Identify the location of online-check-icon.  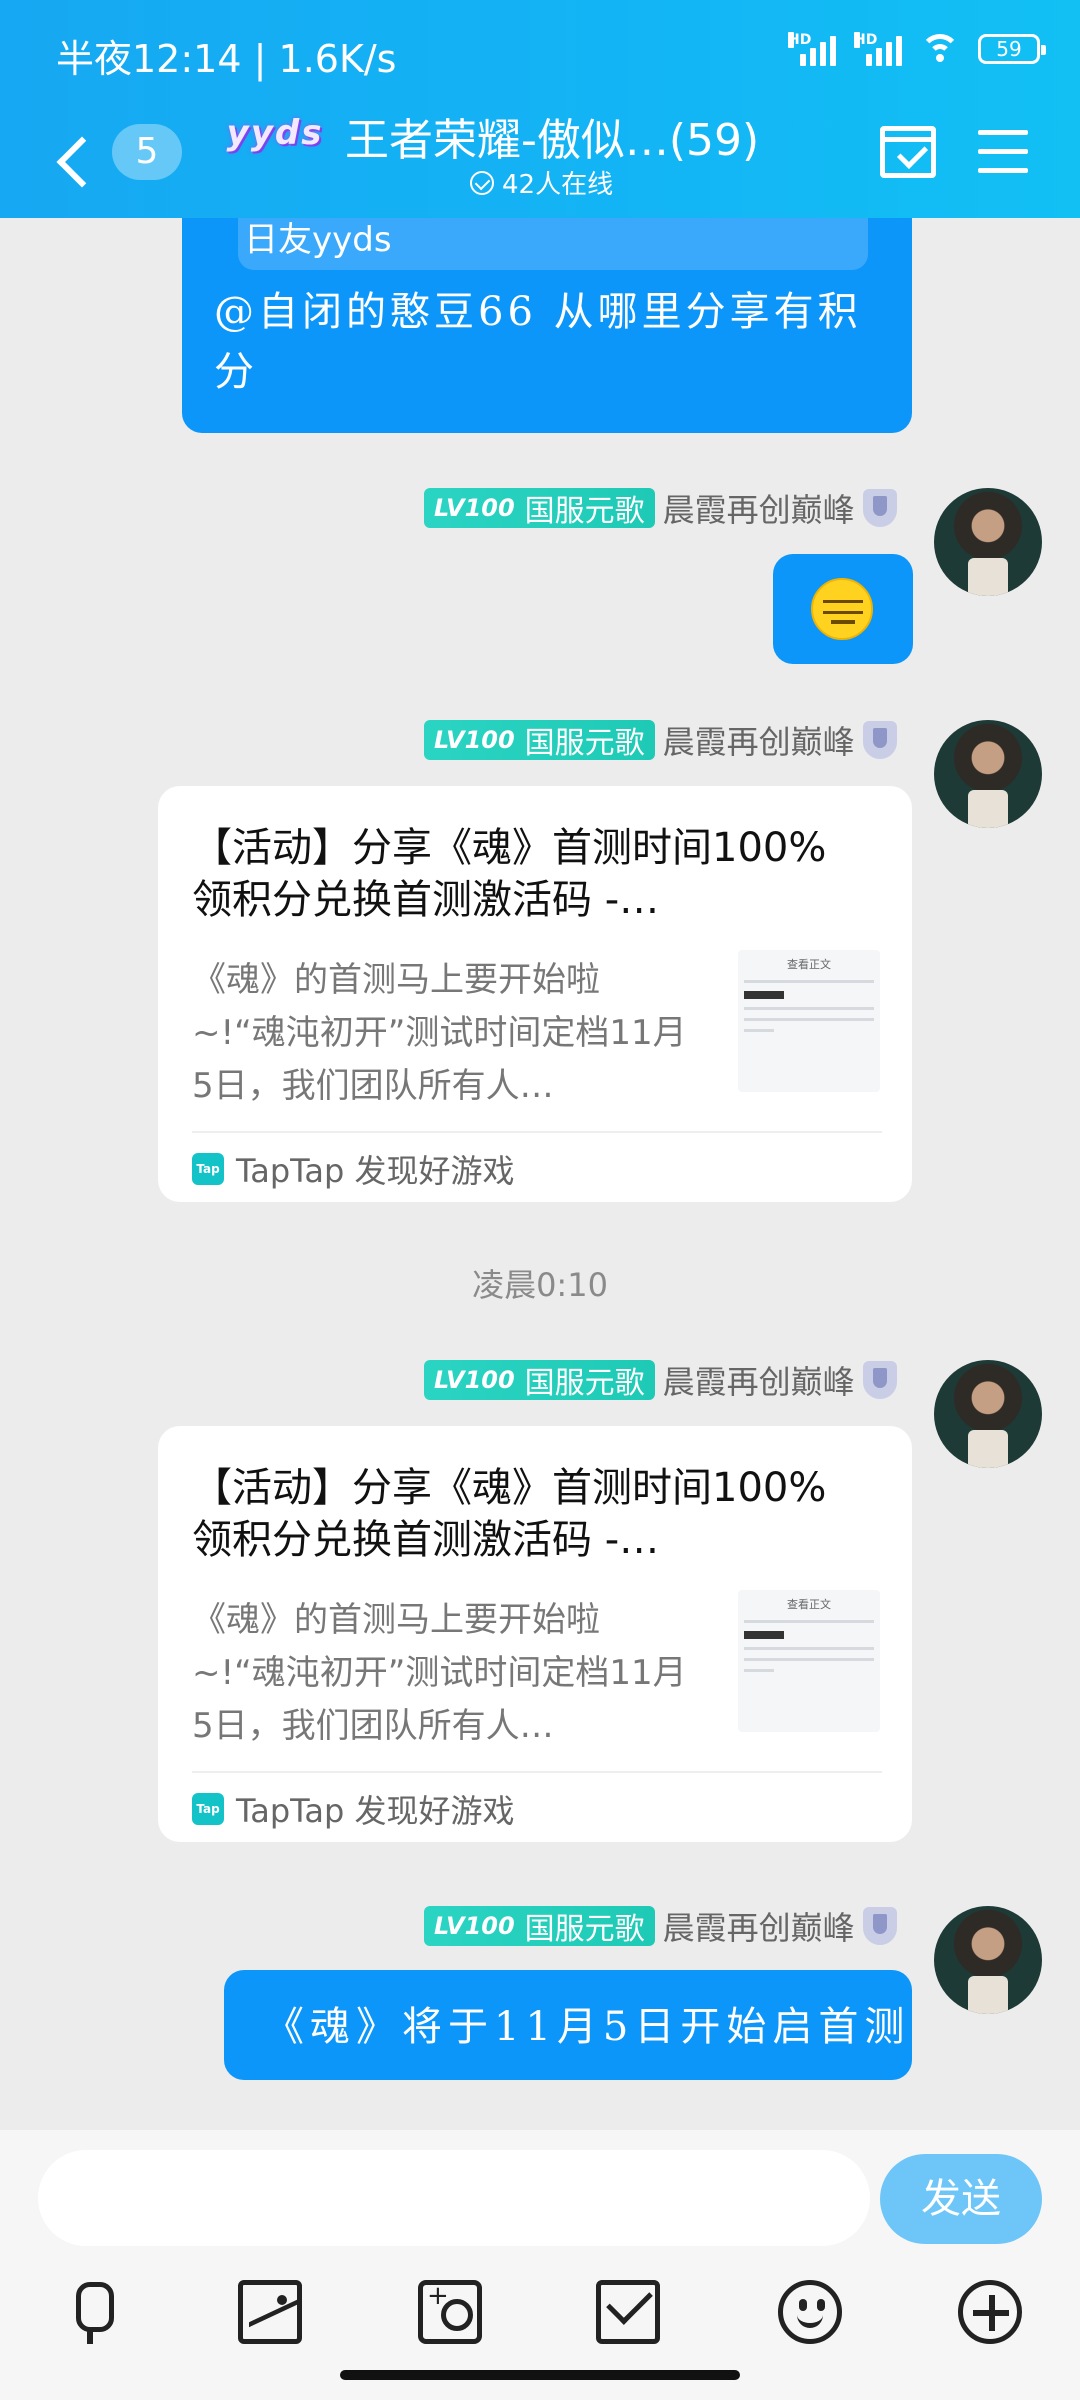
(482, 182).